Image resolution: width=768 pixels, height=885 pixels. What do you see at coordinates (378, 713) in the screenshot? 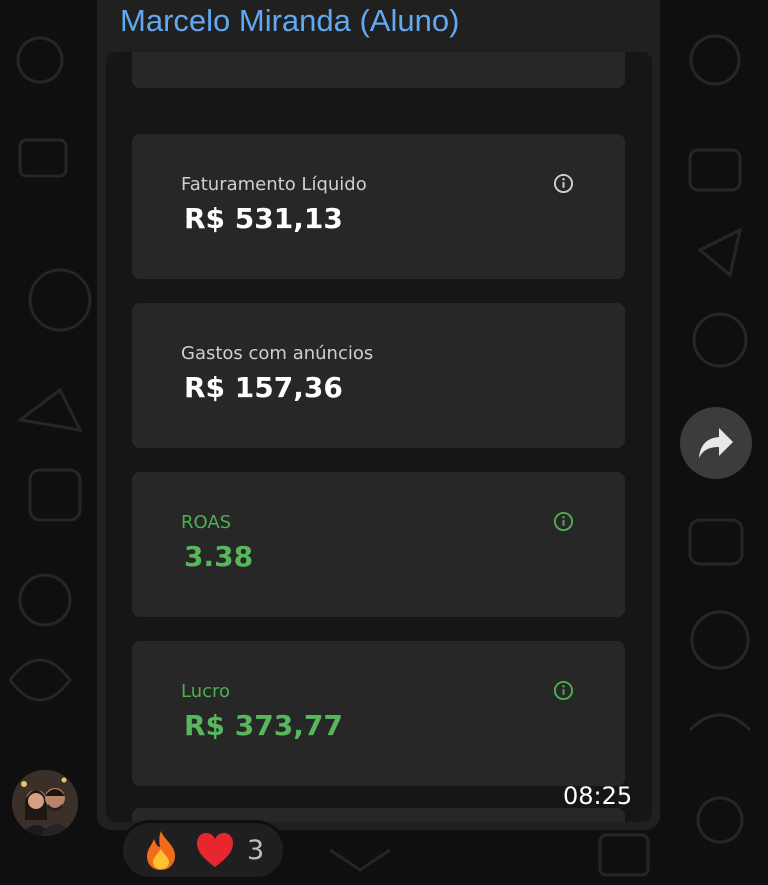
I see `metric-card-lucro: Lucro R$ 373,77` at bounding box center [378, 713].